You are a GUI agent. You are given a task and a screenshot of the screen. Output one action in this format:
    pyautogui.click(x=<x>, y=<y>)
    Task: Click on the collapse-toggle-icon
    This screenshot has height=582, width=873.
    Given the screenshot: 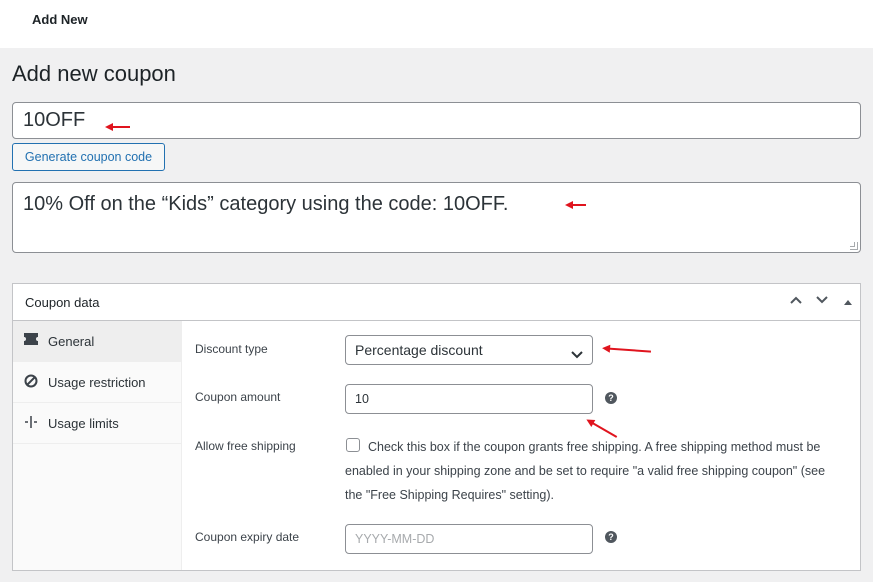 What is the action you would take?
    pyautogui.click(x=848, y=302)
    